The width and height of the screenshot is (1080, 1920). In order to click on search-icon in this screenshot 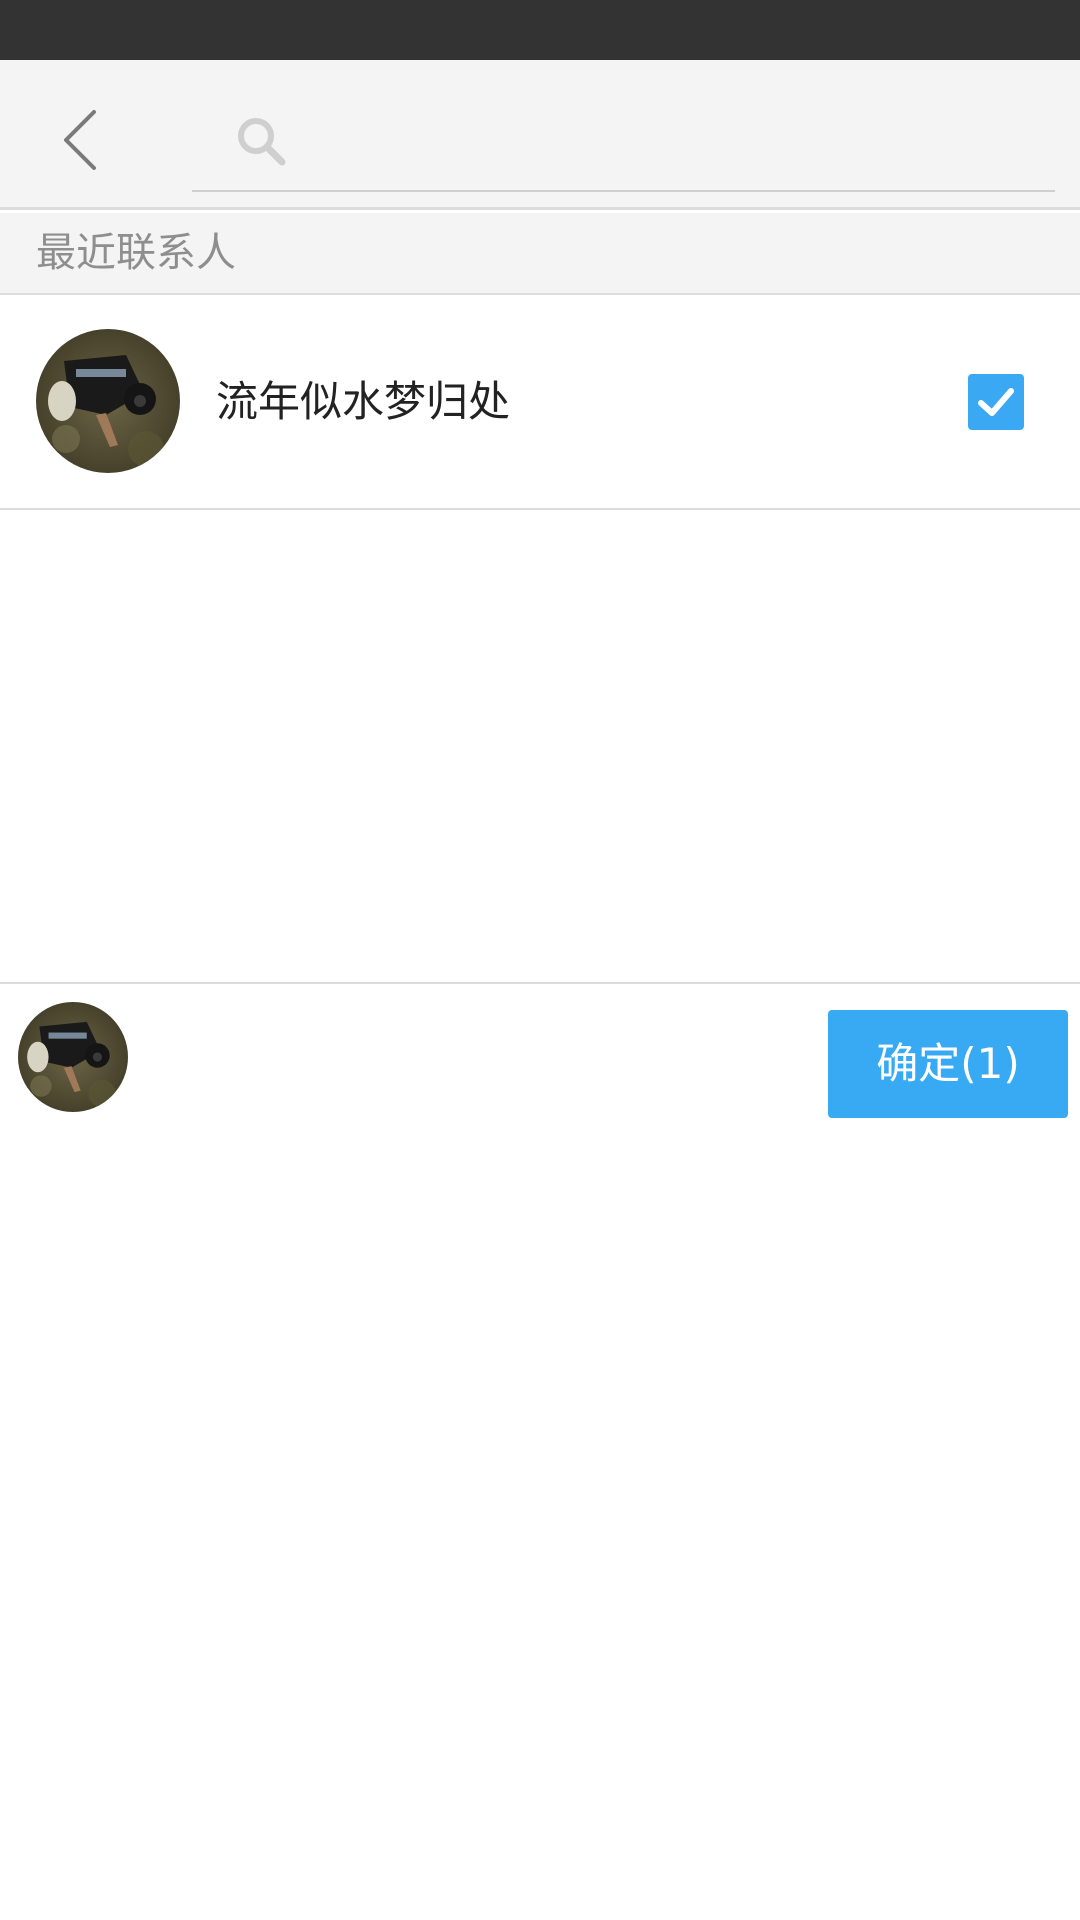, I will do `click(262, 142)`.